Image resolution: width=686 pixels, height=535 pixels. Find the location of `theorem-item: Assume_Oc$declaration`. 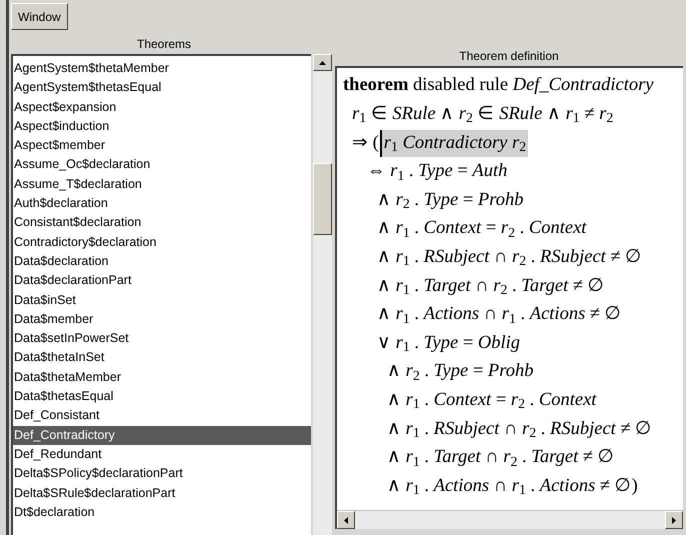

theorem-item: Assume_Oc$declaration is located at coordinates (162, 165).